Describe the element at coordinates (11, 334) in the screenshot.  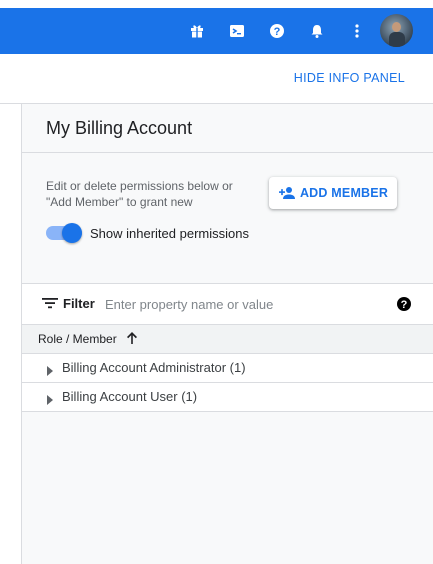
I see `left-content-gutter` at that location.